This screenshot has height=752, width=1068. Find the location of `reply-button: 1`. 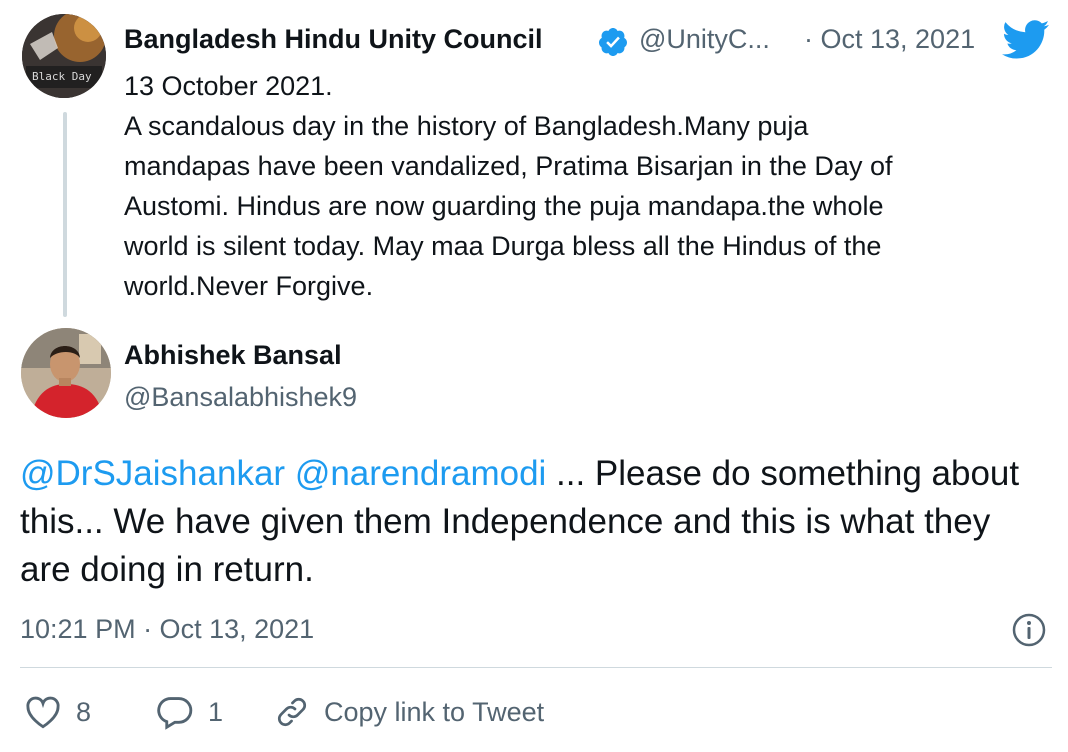

reply-button: 1 is located at coordinates (189, 712).